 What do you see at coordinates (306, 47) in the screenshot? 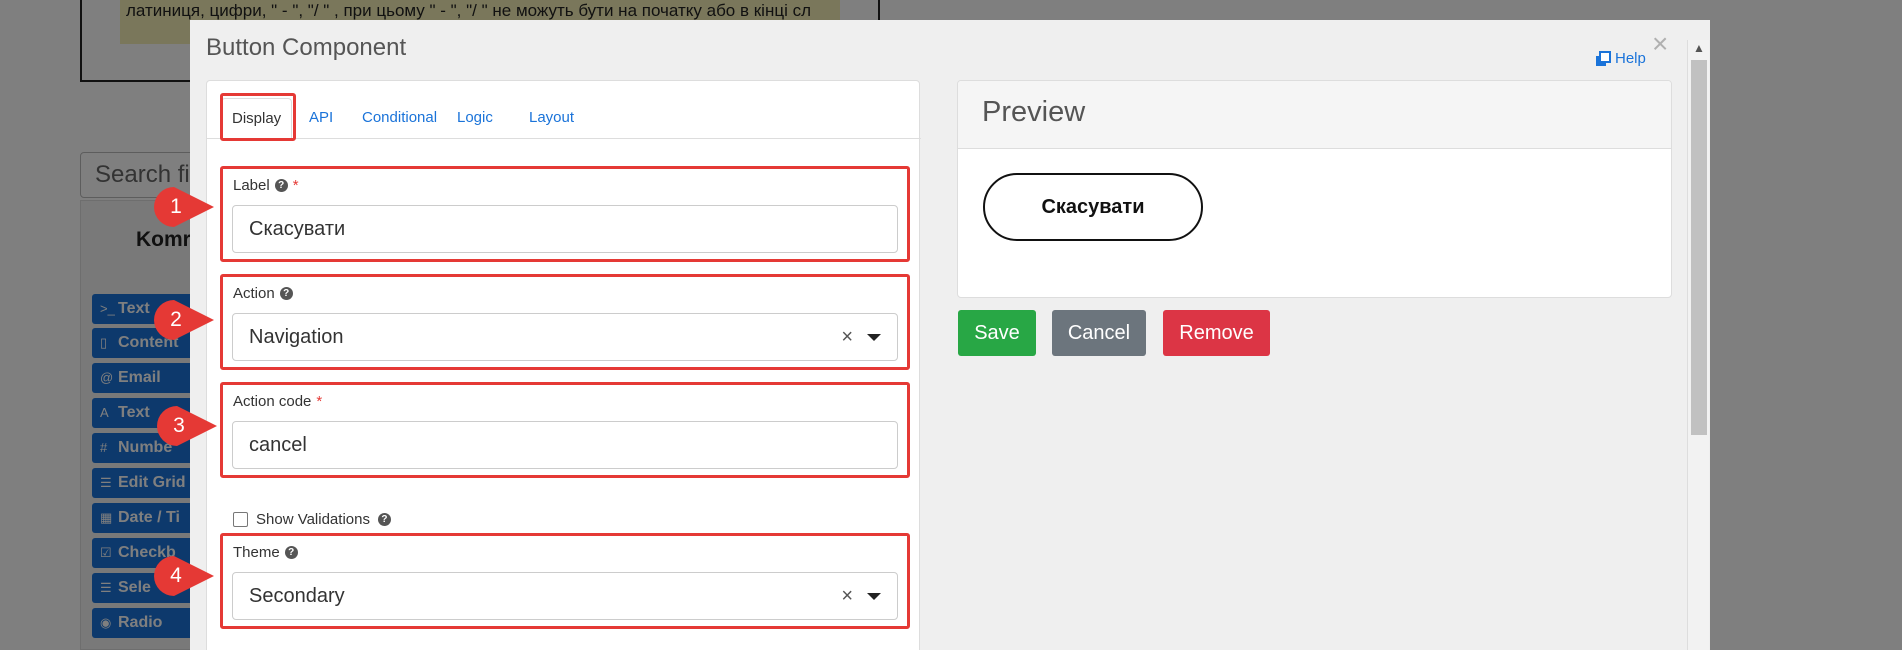
I see `modal-title: Button Component` at bounding box center [306, 47].